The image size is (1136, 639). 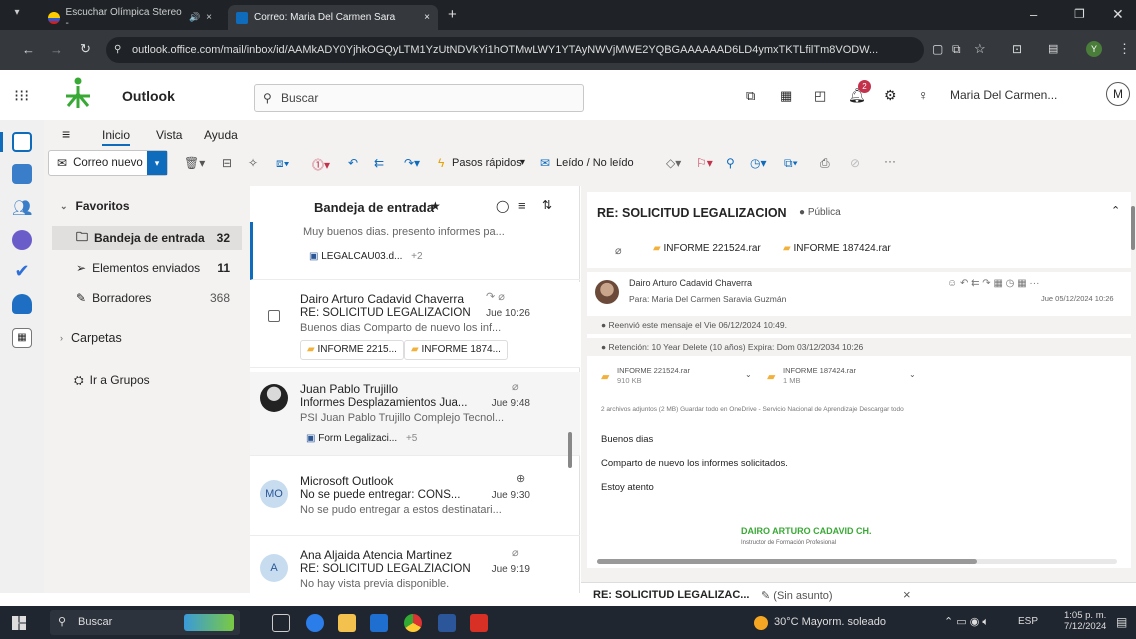 I want to click on lightbulb-icon: ♀, so click(x=923, y=95).